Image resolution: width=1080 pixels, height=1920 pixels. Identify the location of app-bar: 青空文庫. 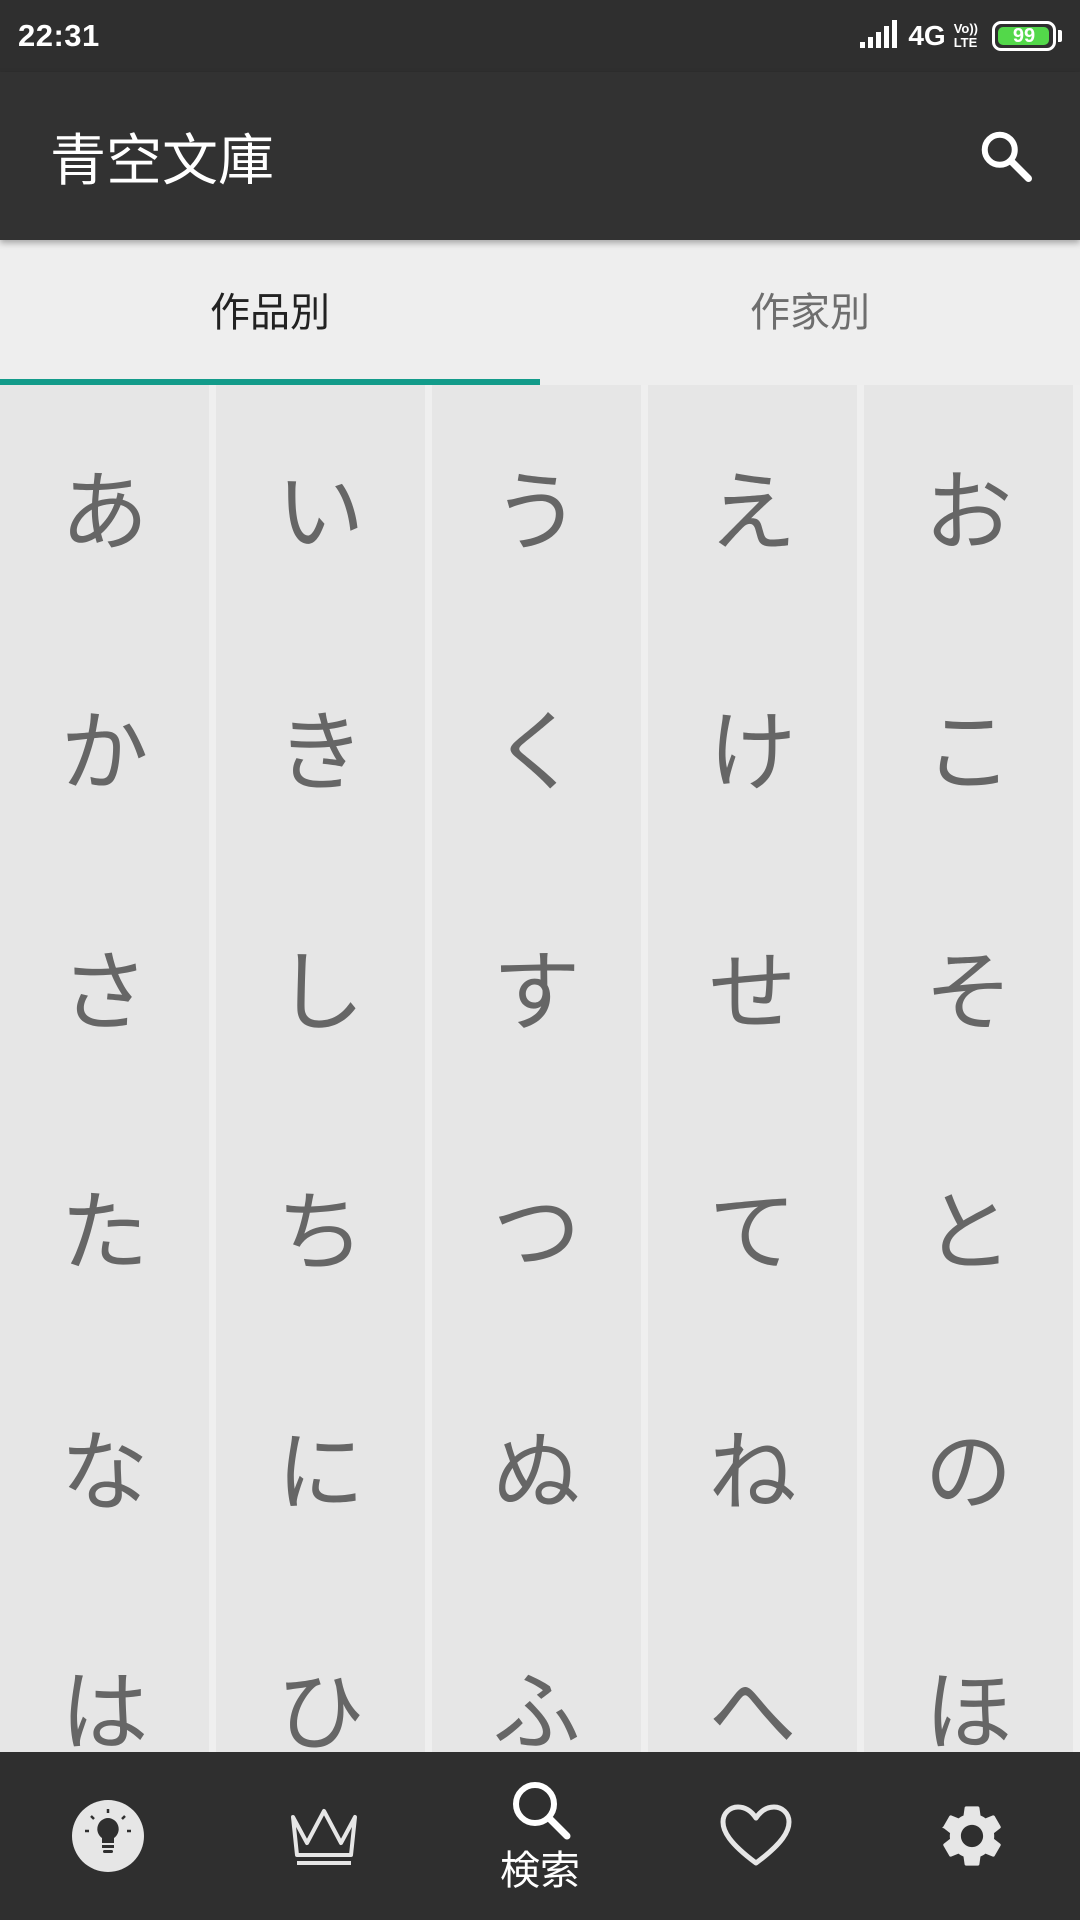
(540, 156).